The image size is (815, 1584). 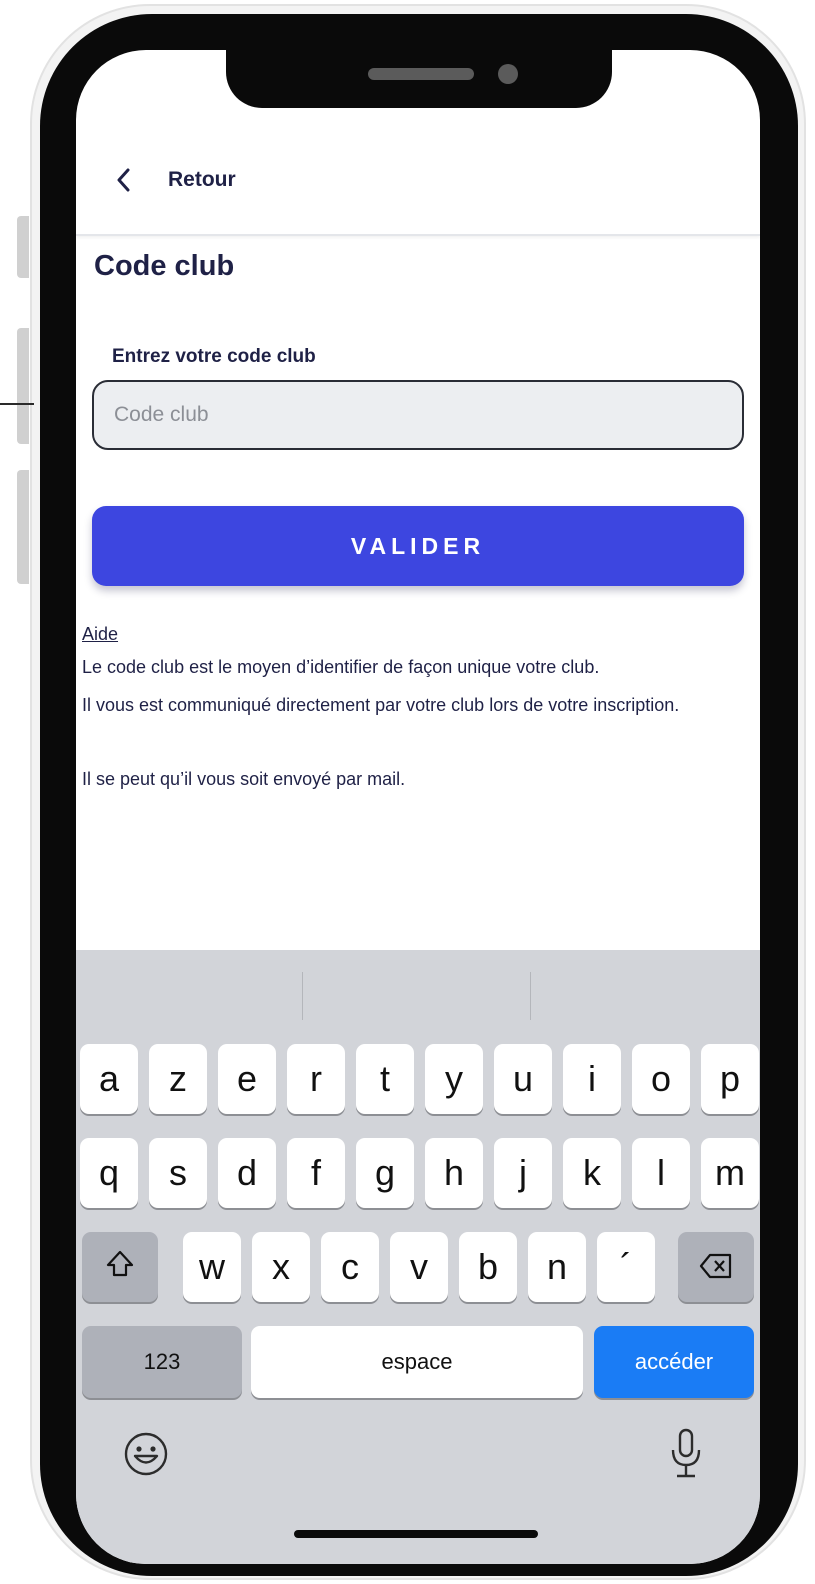 What do you see at coordinates (164, 266) in the screenshot?
I see `page-title: Code club` at bounding box center [164, 266].